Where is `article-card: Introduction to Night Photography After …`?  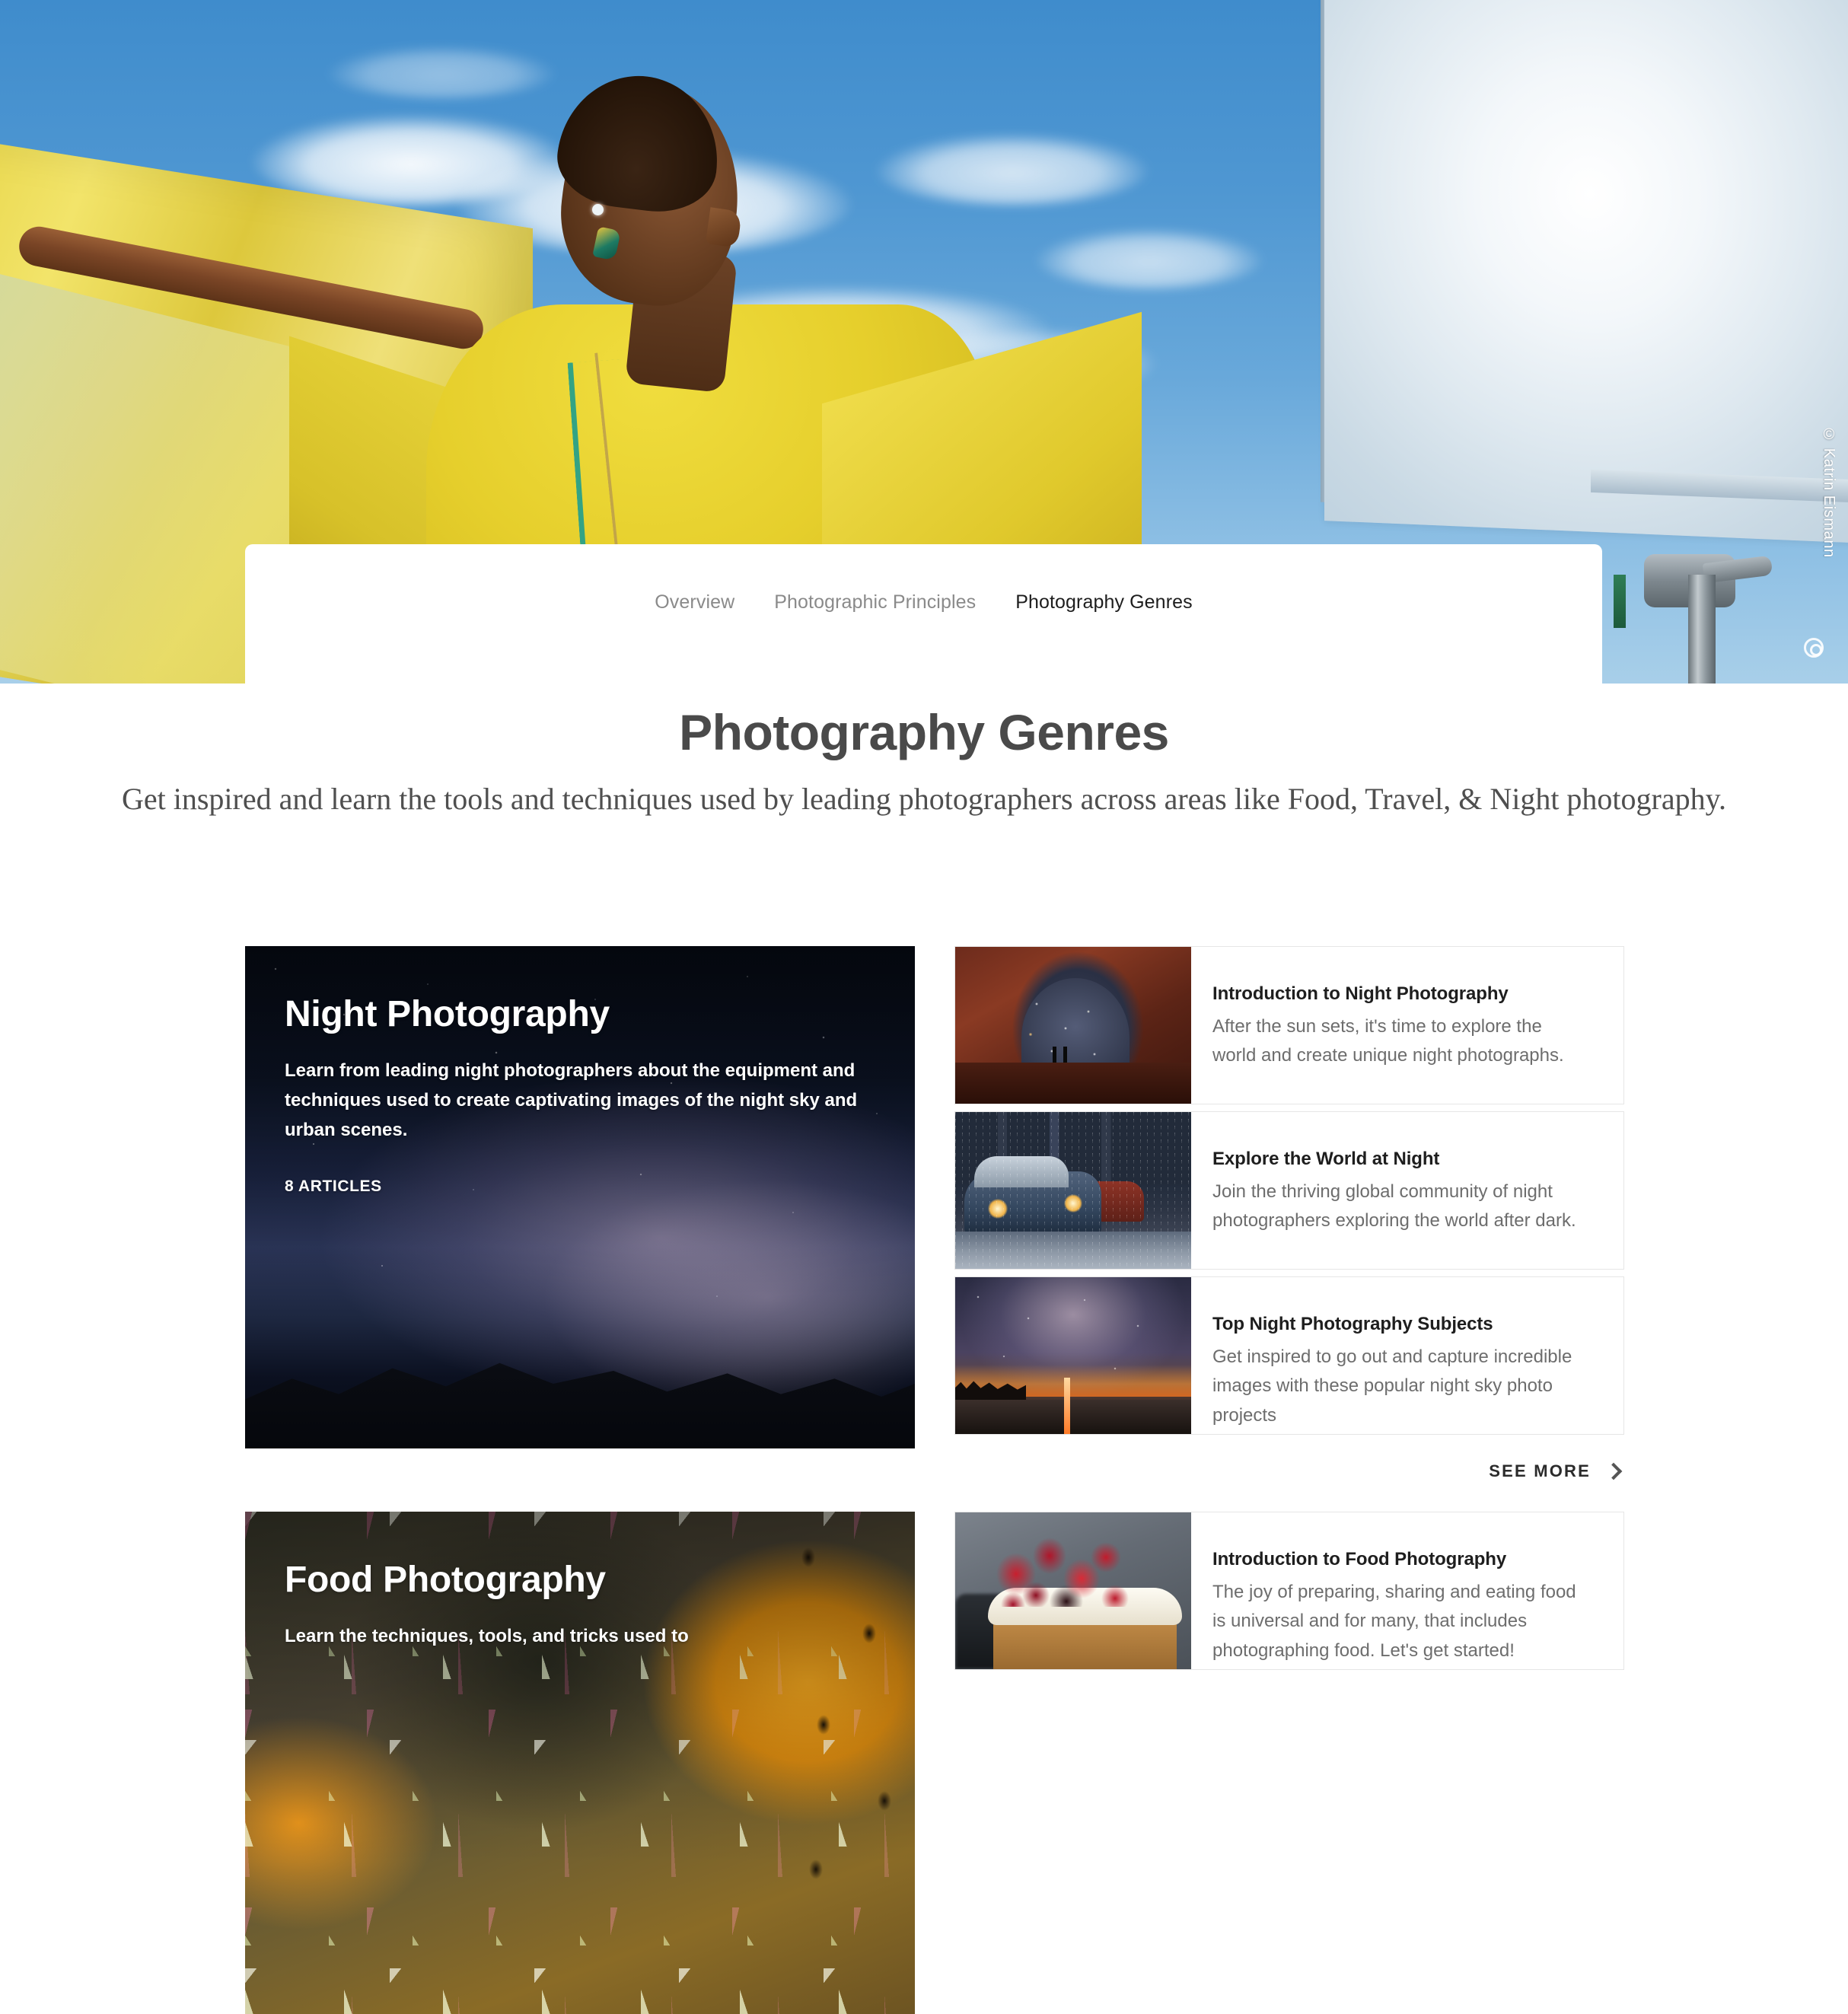
article-card: Introduction to Night Photography After … is located at coordinates (1289, 1025).